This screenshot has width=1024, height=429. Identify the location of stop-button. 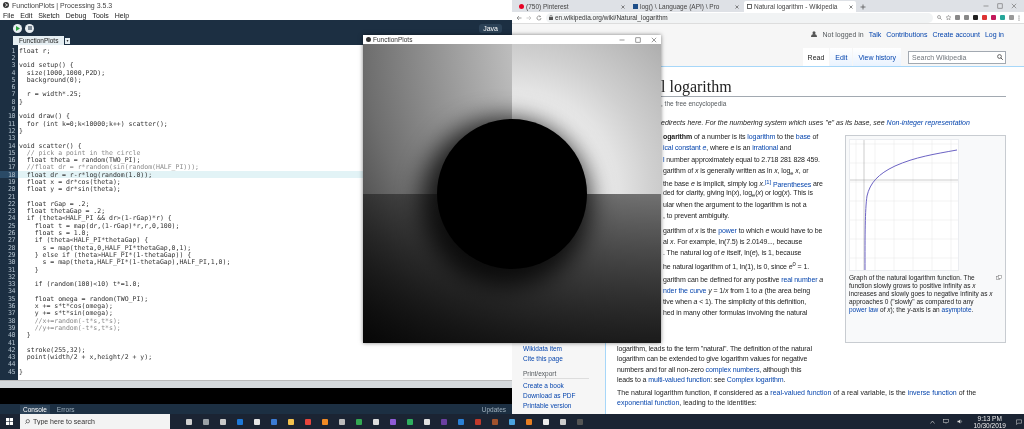
(29, 28).